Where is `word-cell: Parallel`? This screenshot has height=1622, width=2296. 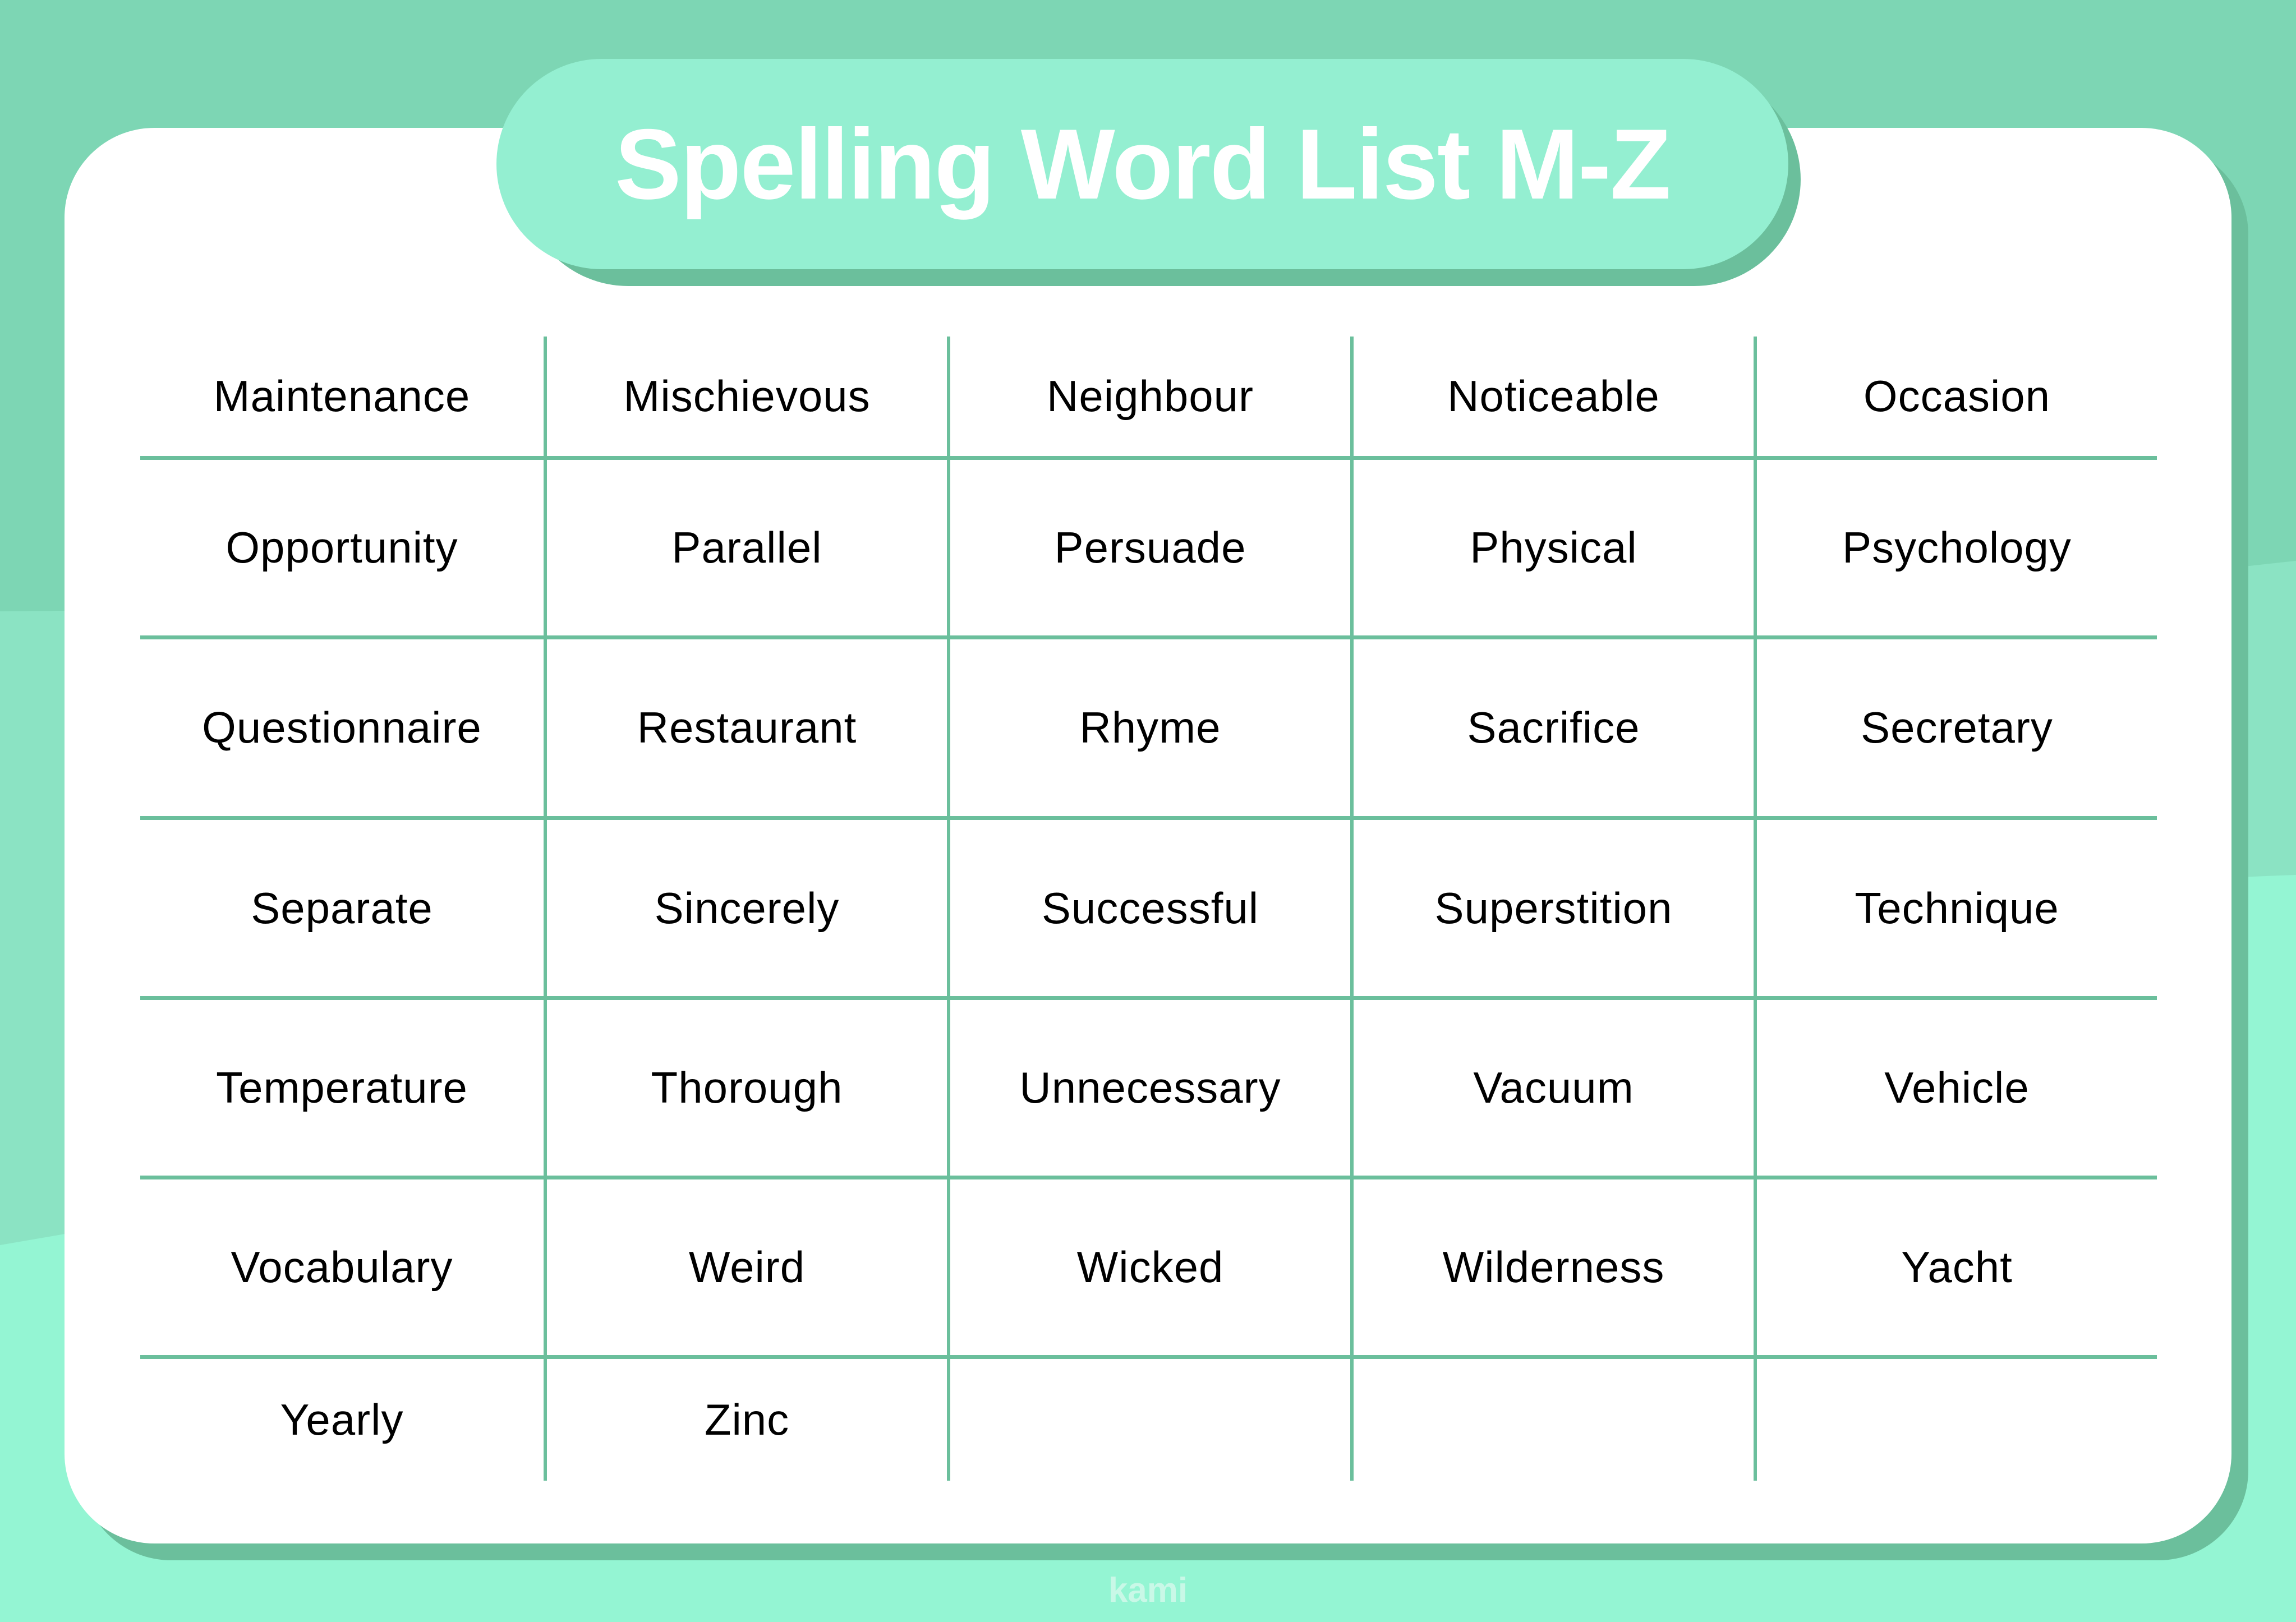 word-cell: Parallel is located at coordinates (745, 549).